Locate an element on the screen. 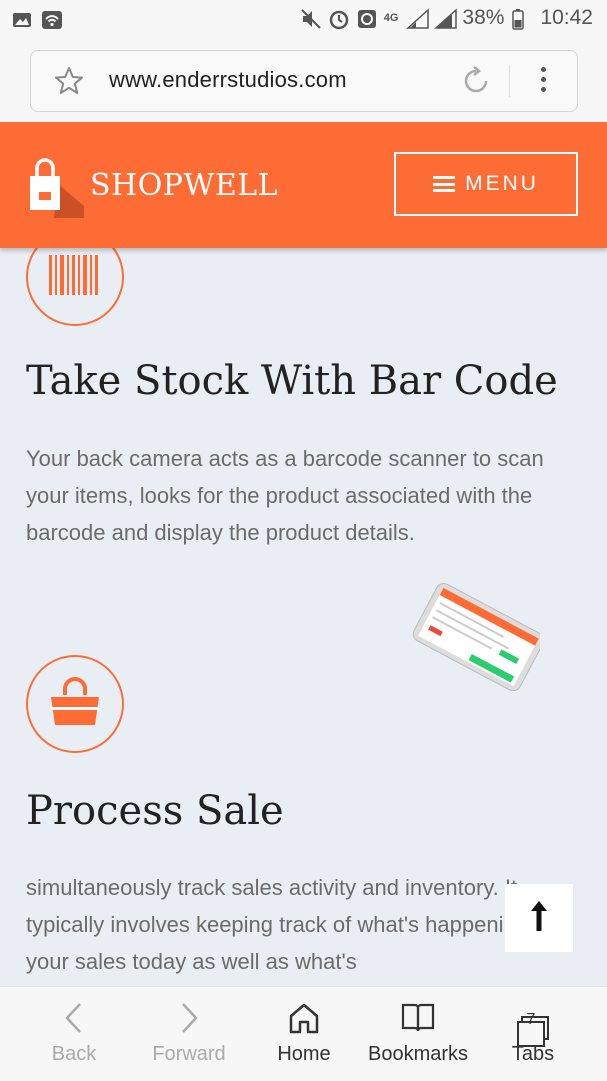  address-bar: www.enderrstudios.com is located at coordinates (304, 81).